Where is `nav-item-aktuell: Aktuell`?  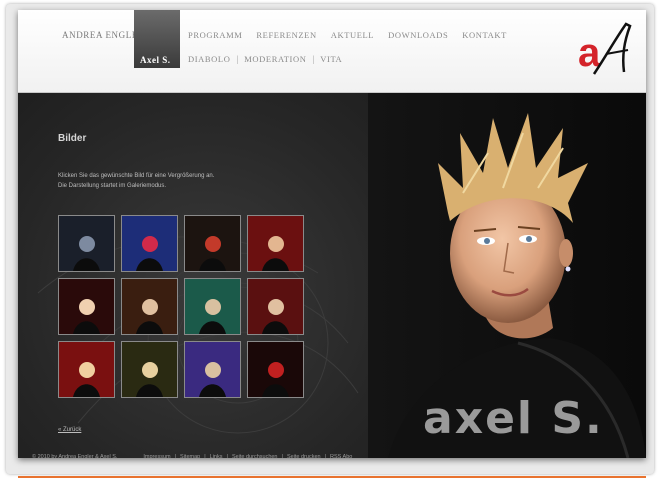
nav-item-aktuell: Aktuell is located at coordinates (352, 35).